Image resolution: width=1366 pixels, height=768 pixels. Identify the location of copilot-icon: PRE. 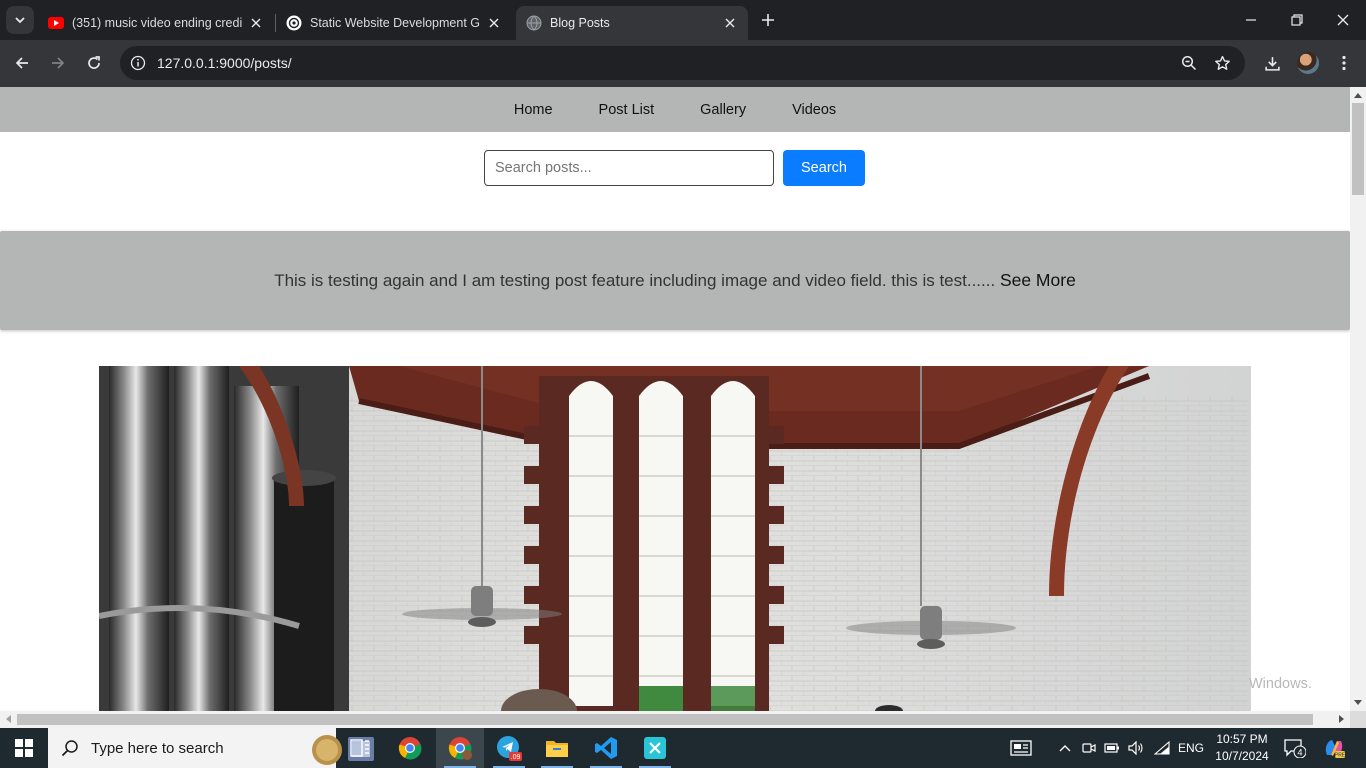
(1335, 749).